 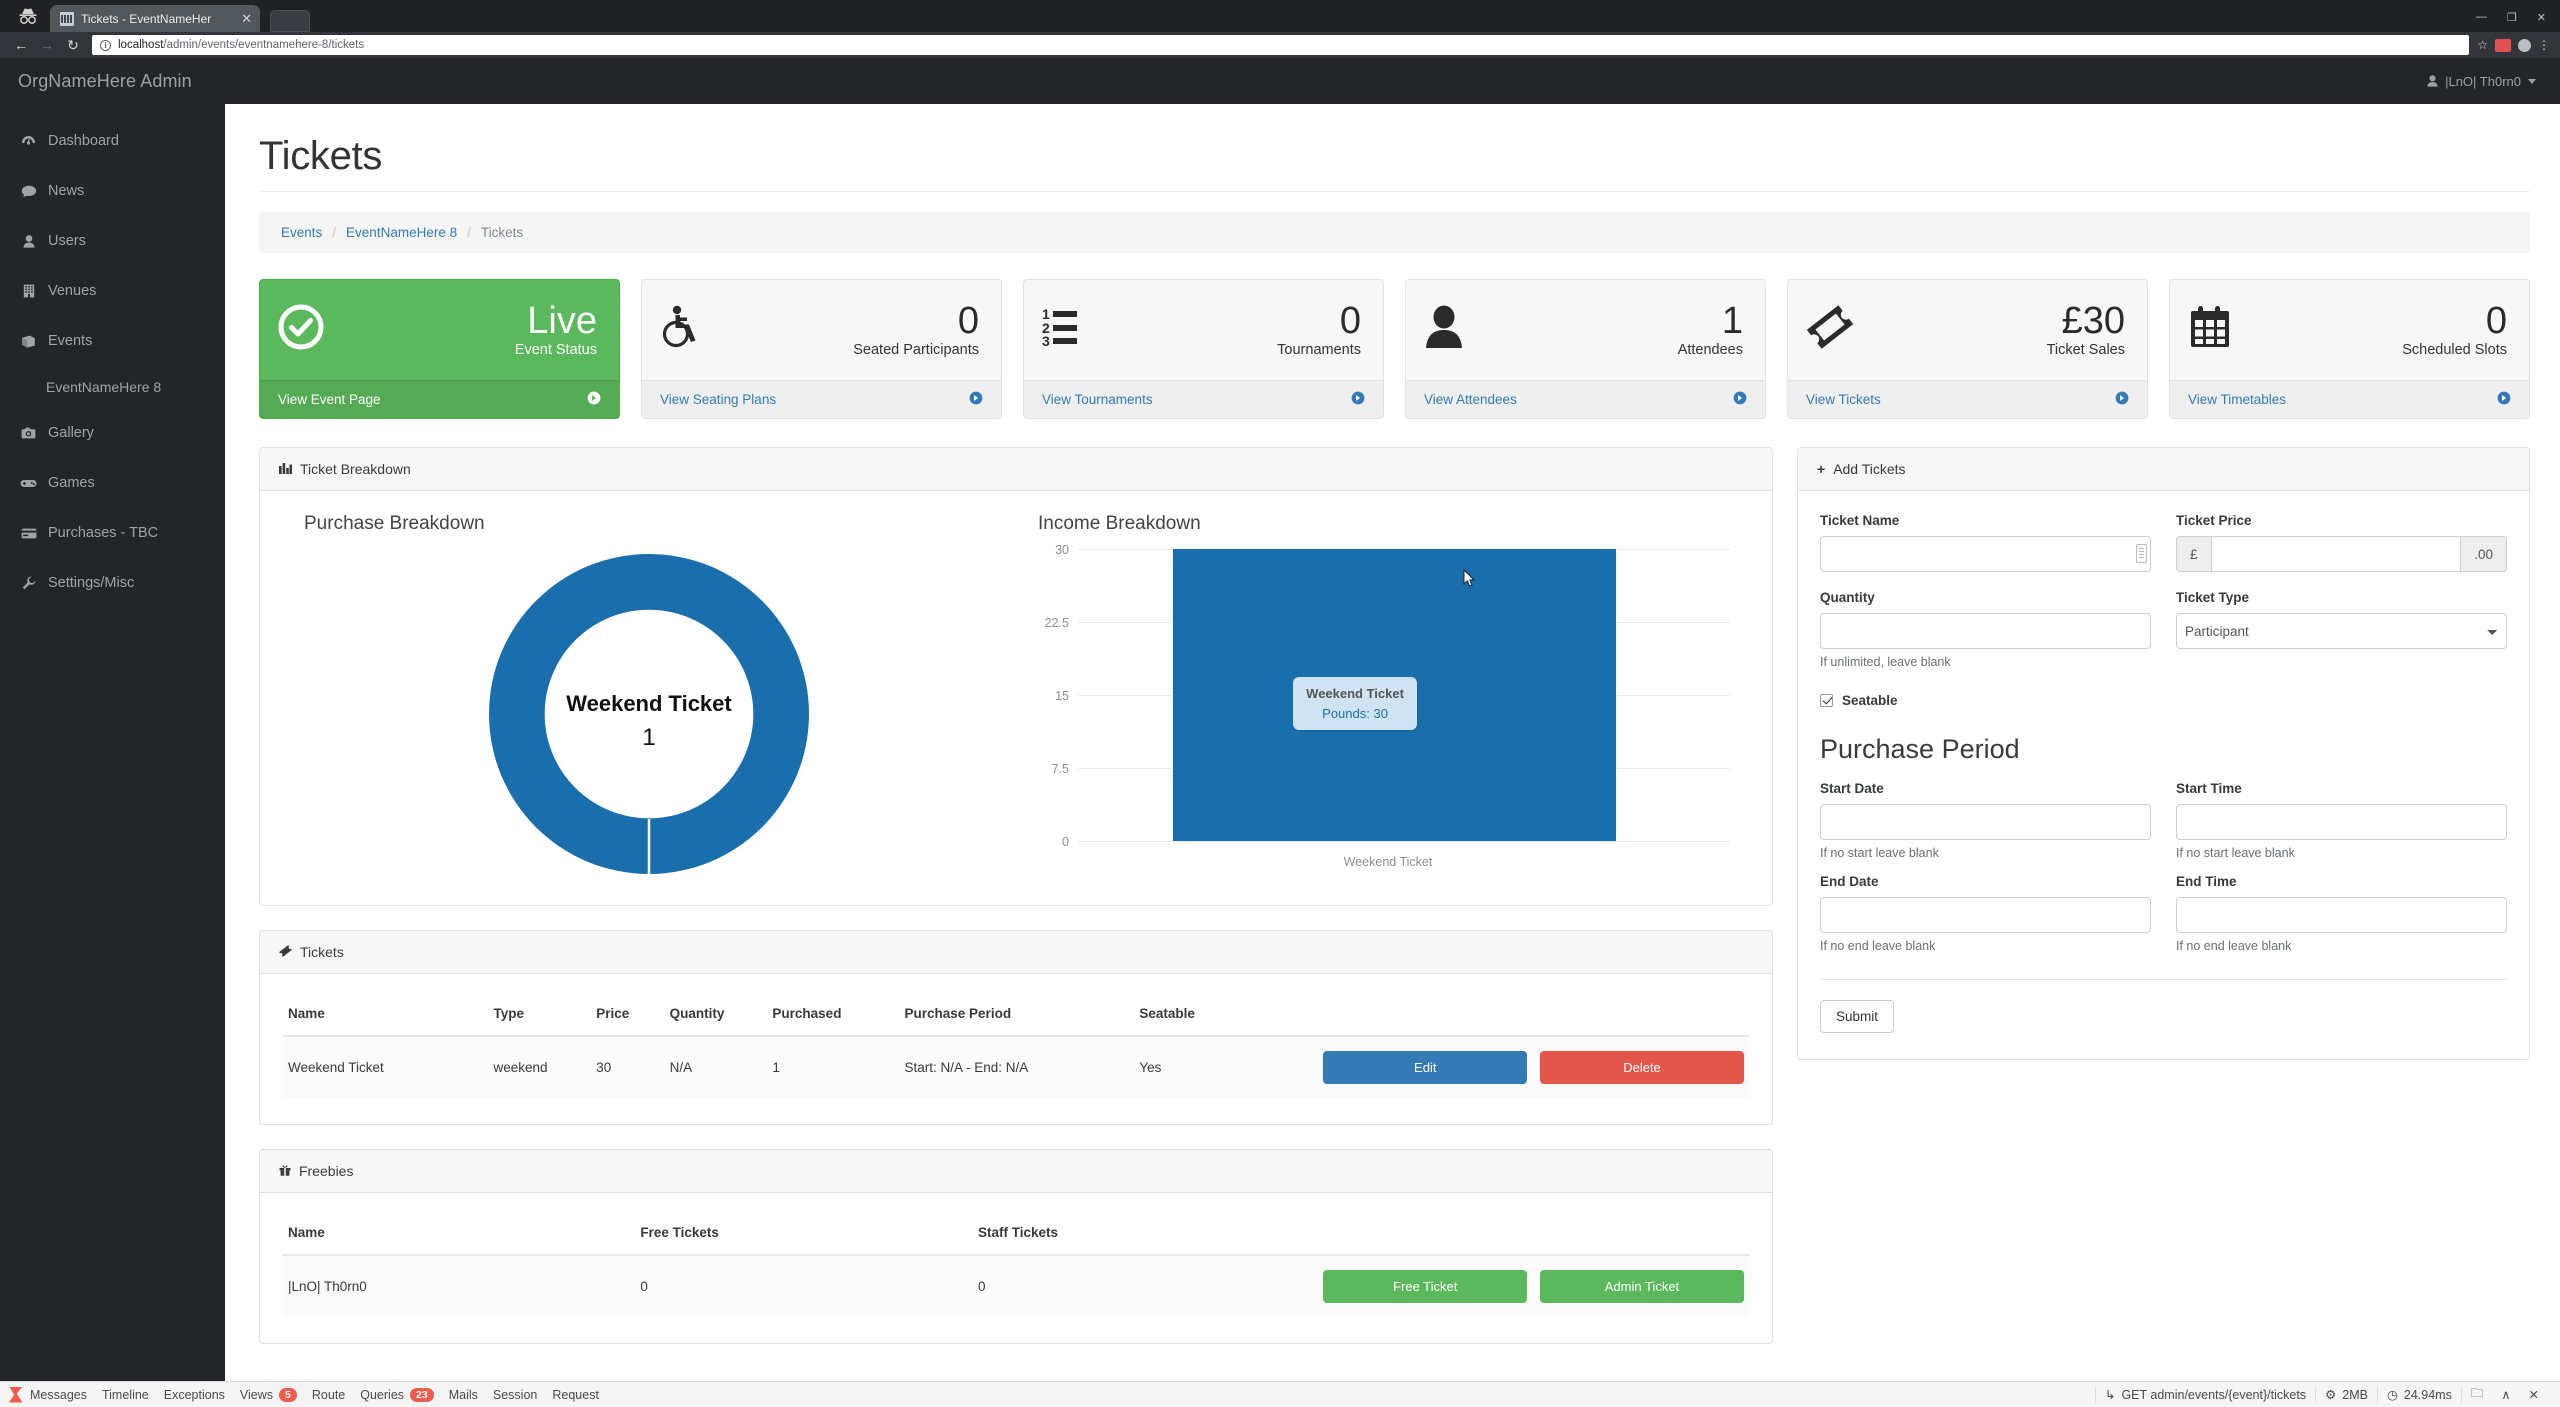 I want to click on stat-label: Seated Participants, so click(x=916, y=349).